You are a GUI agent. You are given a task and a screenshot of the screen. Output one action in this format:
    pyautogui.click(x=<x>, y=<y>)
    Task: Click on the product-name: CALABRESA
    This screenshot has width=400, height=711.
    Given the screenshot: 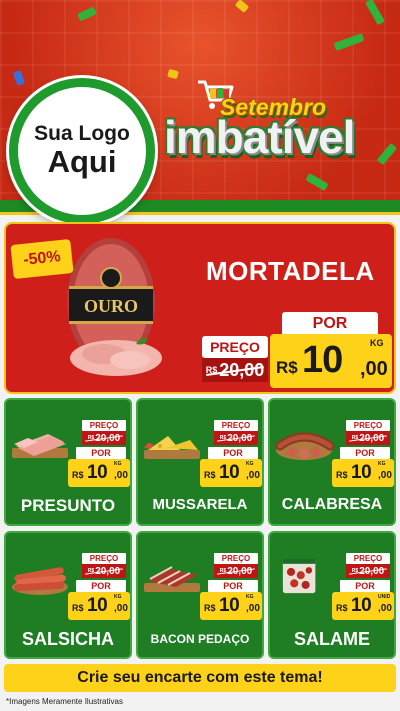 What is the action you would take?
    pyautogui.click(x=332, y=504)
    